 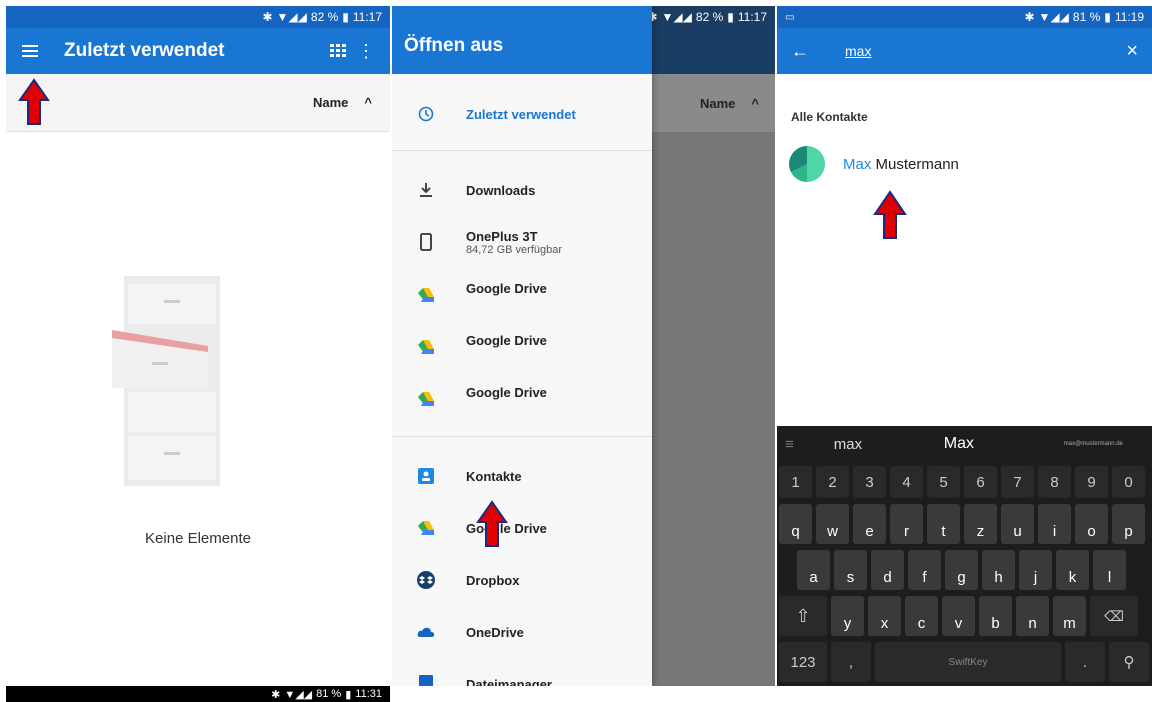 I want to click on number-row: 1 2 3 4 5 6 7 8 9 0, so click(x=964, y=482).